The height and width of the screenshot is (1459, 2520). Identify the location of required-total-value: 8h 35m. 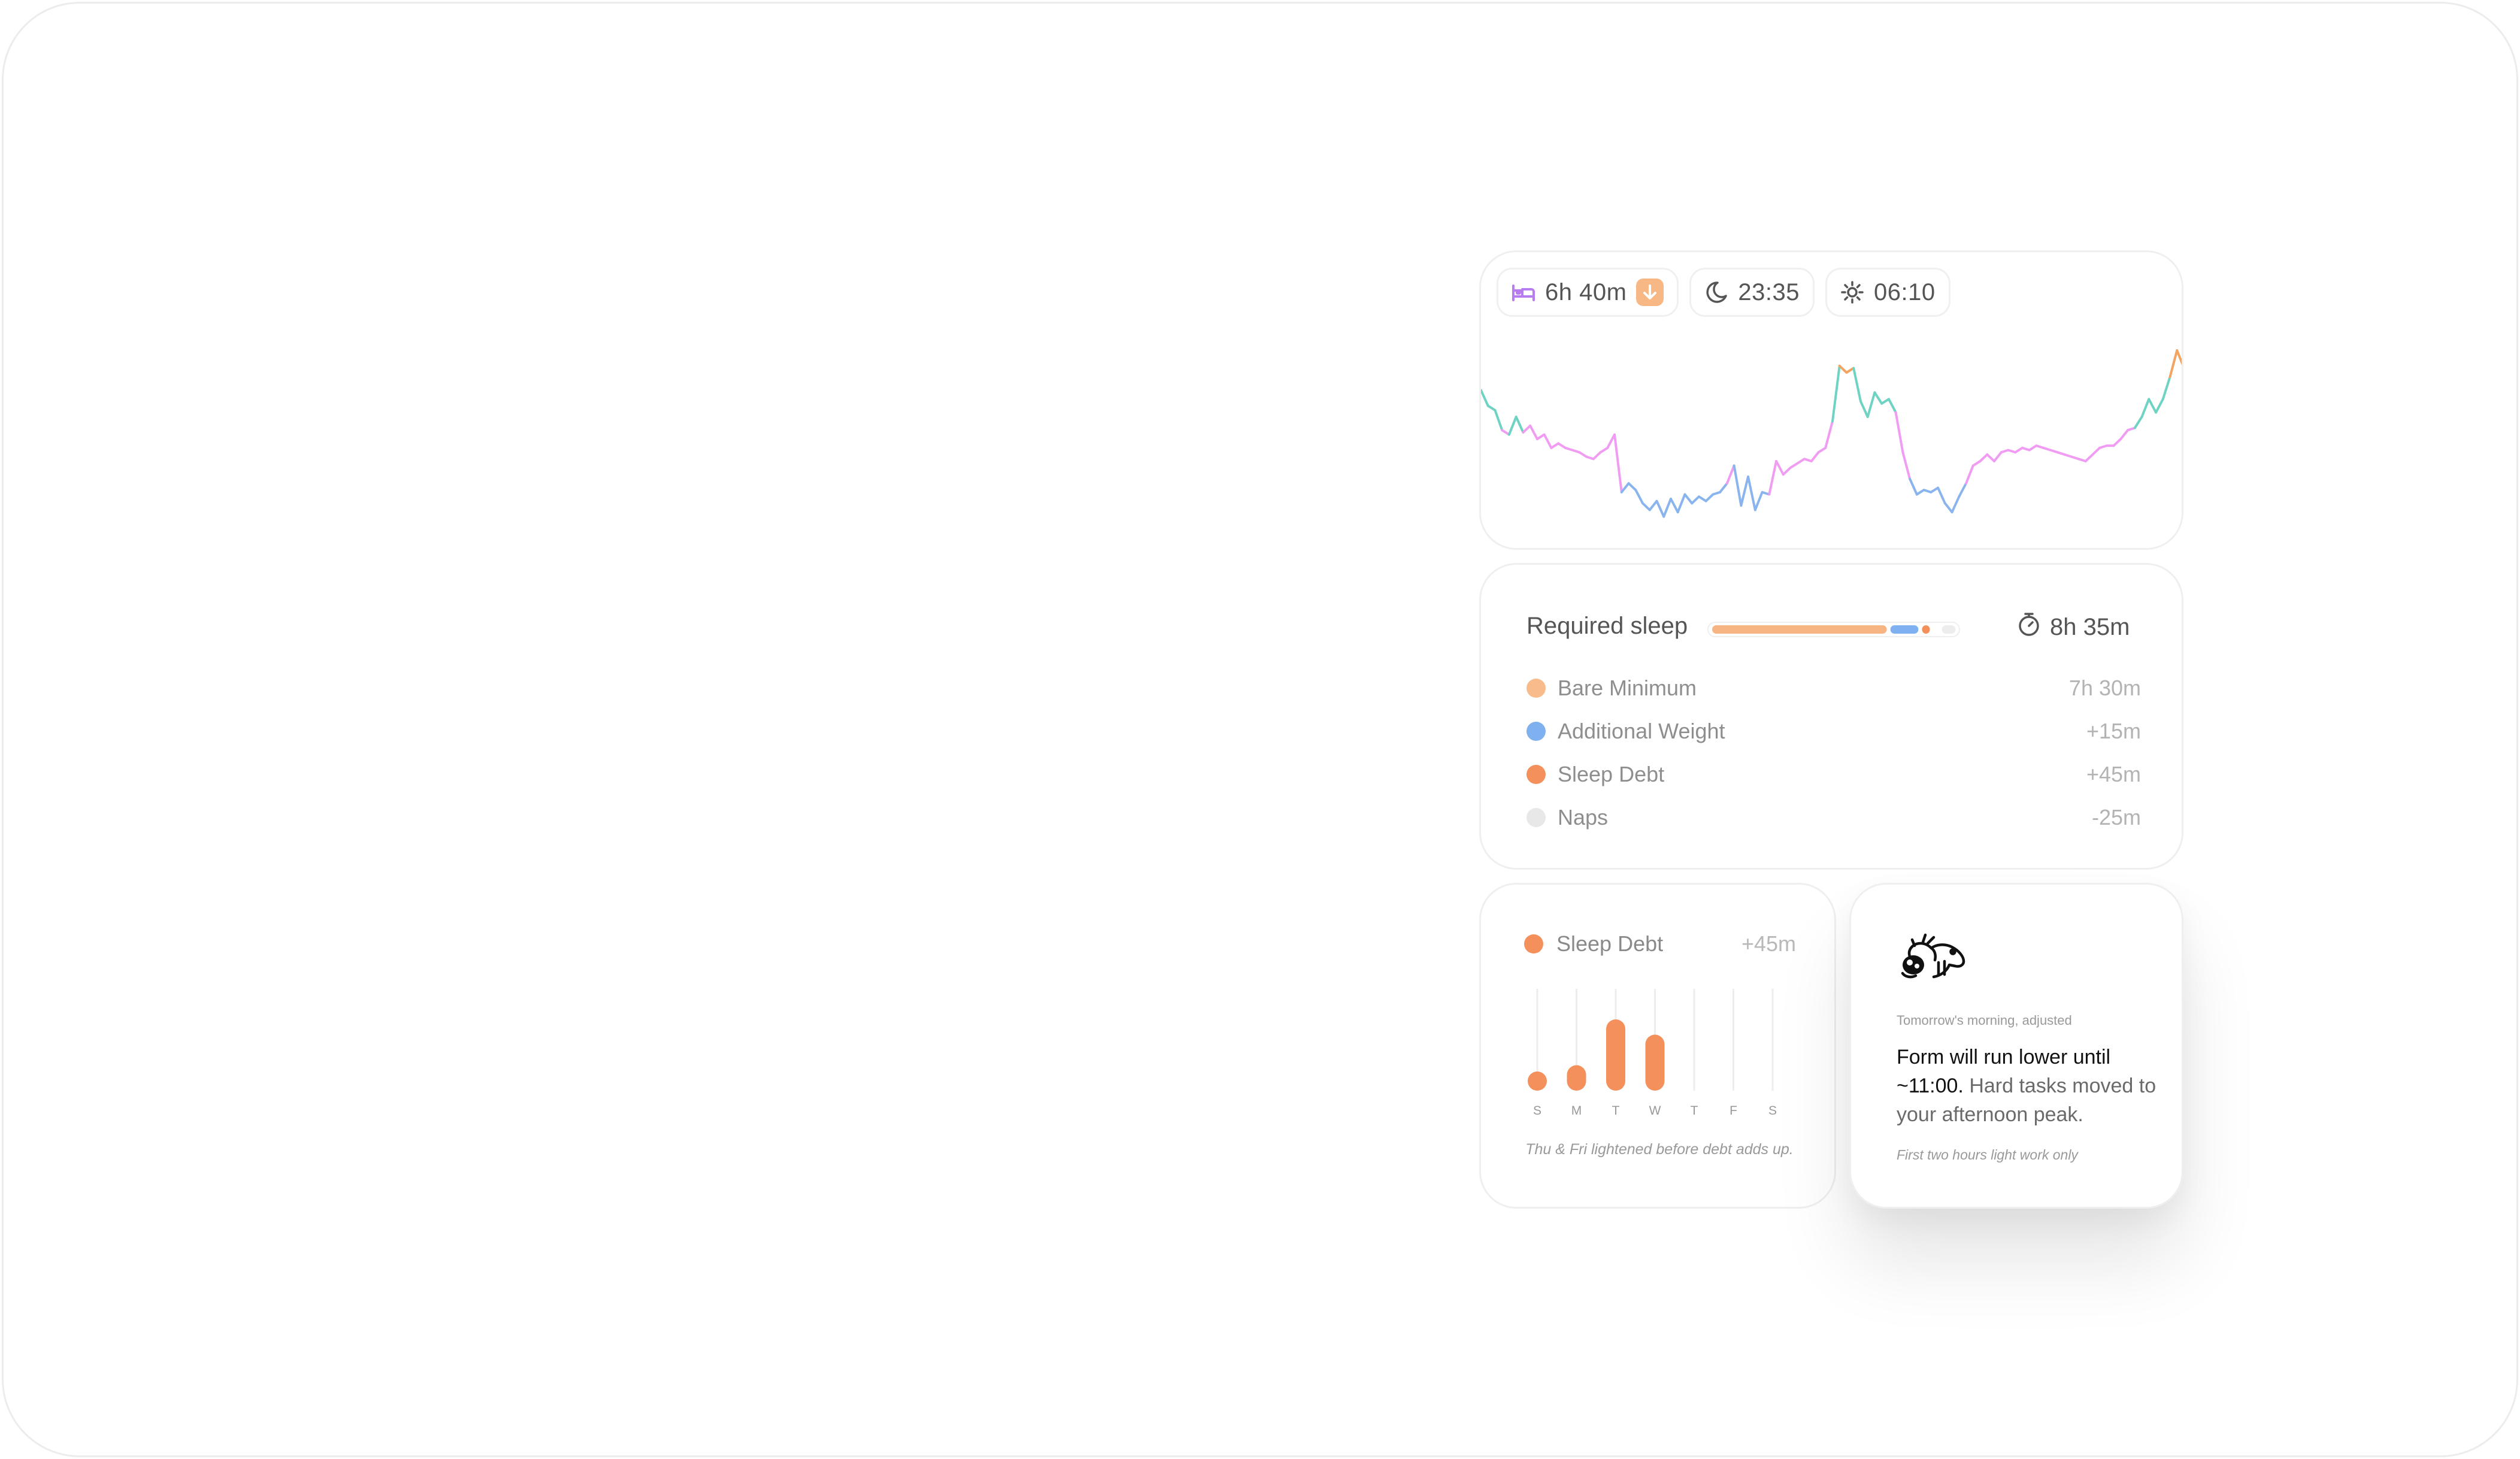
(2090, 626).